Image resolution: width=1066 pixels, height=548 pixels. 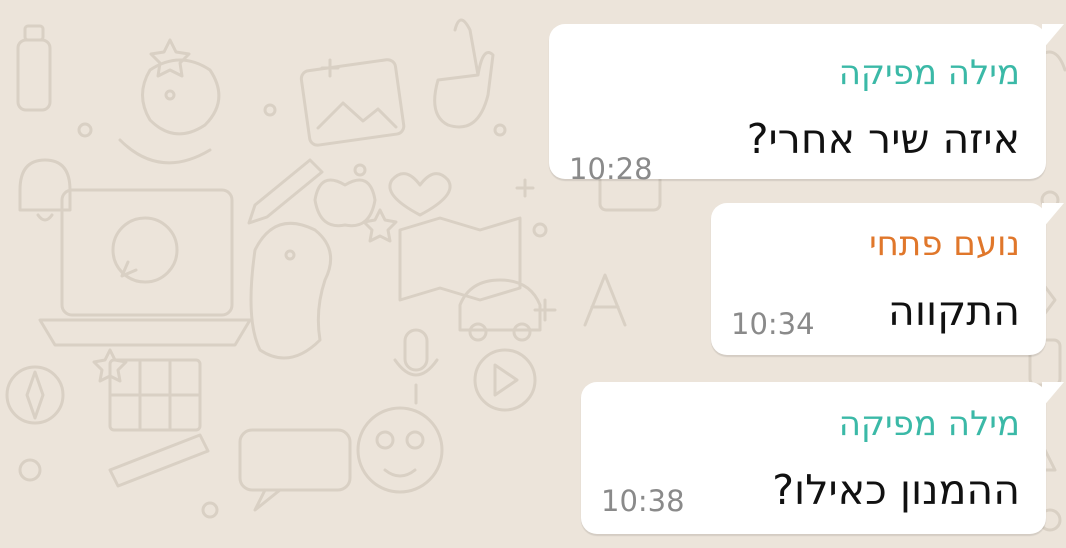 What do you see at coordinates (944, 244) in the screenshot?
I see `sender-name: נועם פתחי` at bounding box center [944, 244].